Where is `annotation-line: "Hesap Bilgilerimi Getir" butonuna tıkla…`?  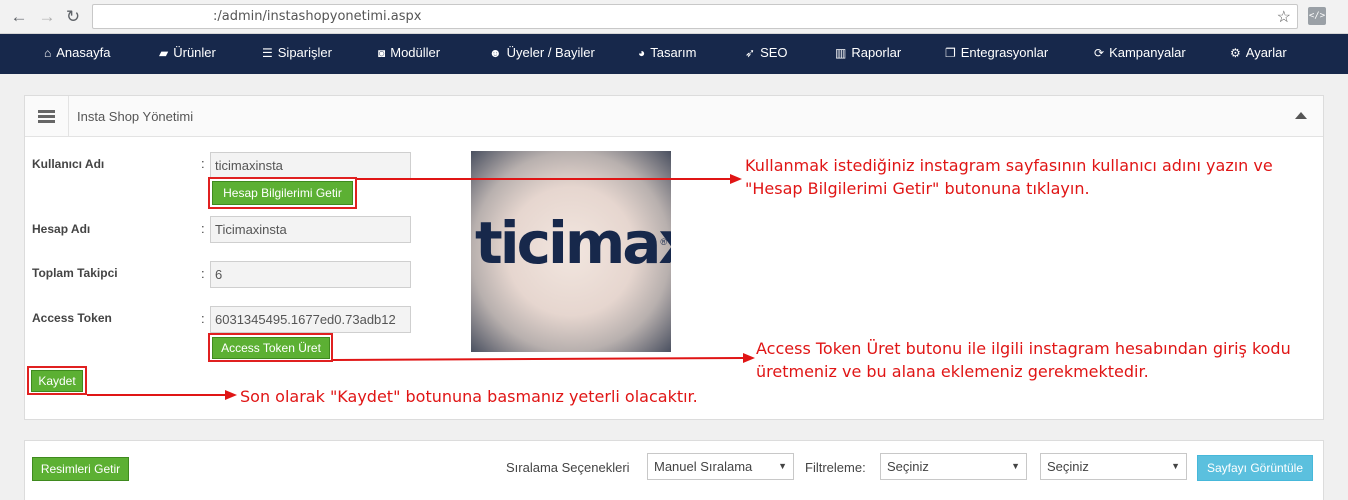
annotation-line: "Hesap Bilgilerimi Getir" butonuna tıkla… is located at coordinates (917, 188).